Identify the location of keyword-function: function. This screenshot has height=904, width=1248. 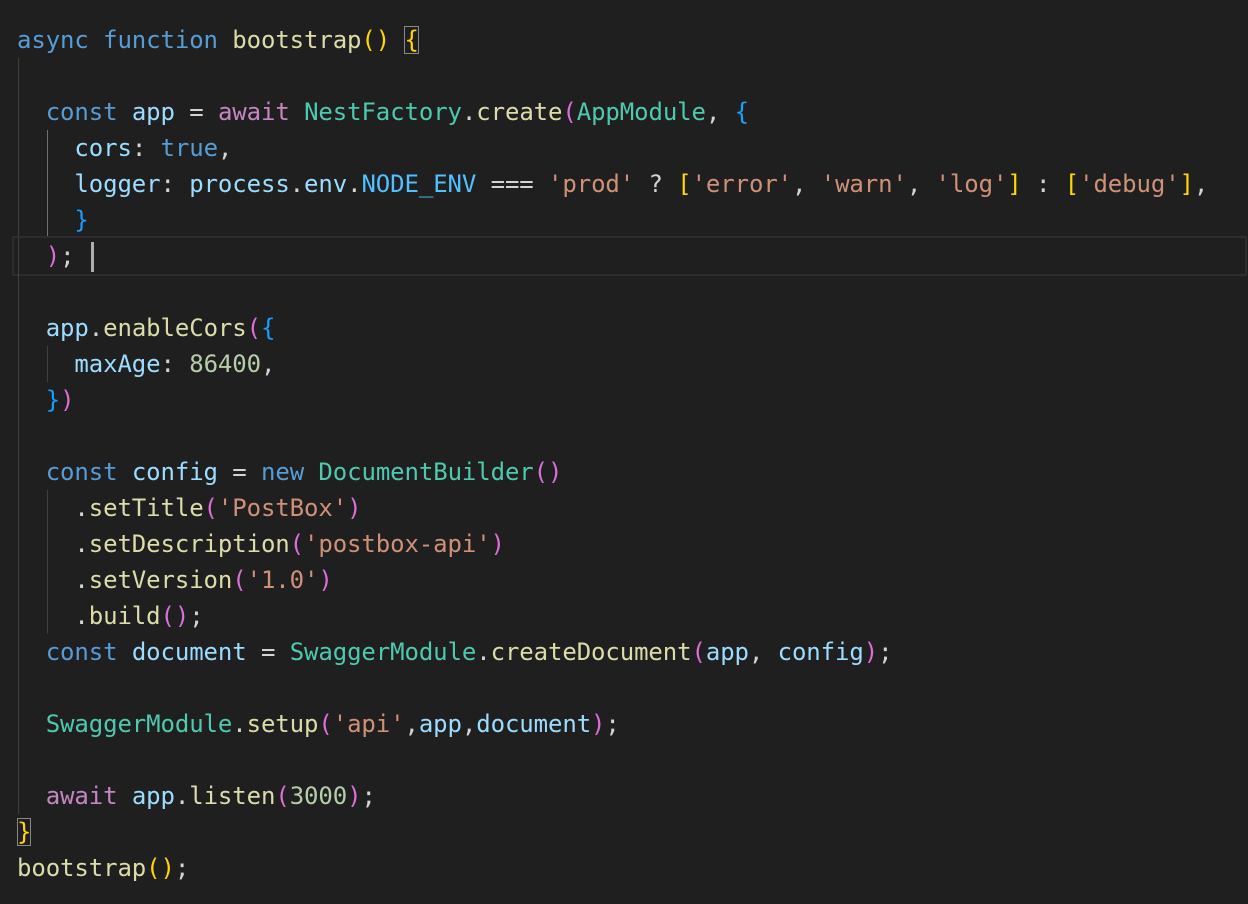
(160, 40).